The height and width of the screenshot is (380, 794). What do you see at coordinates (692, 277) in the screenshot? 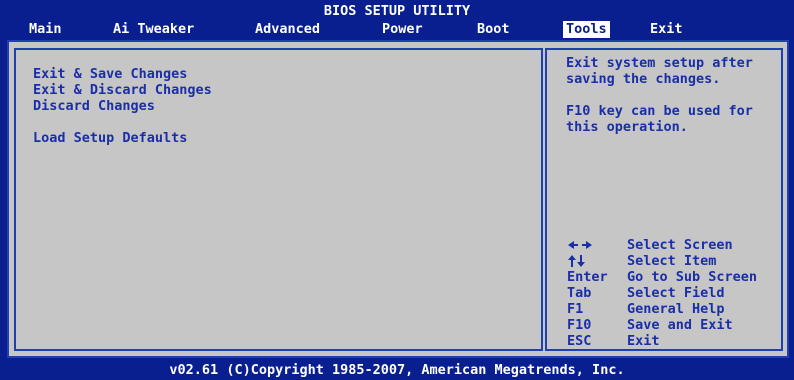
I see `key-help-desc: Go to Sub Screen` at bounding box center [692, 277].